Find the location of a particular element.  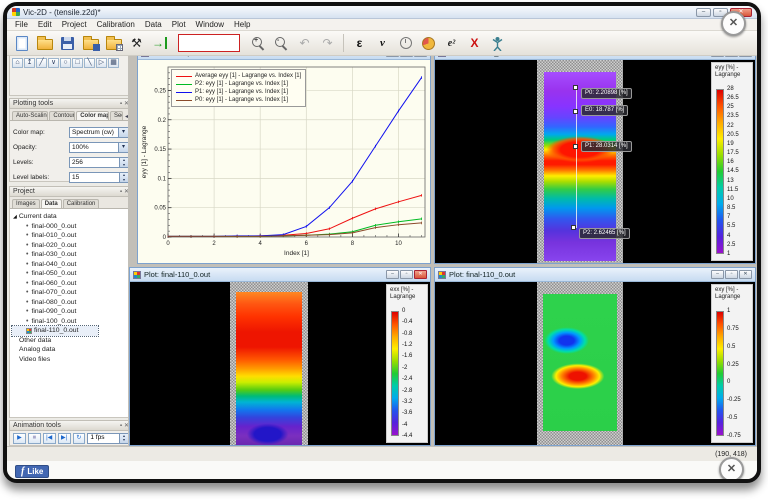

tree-node-video-files: Video files is located at coordinates (71, 360).